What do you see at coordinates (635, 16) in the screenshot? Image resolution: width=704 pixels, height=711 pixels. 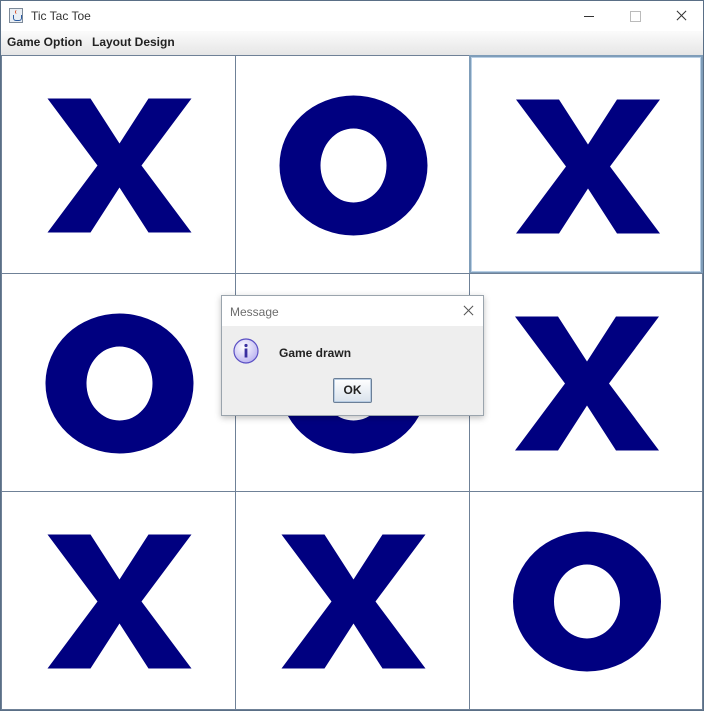 I see `maximize-button` at bounding box center [635, 16].